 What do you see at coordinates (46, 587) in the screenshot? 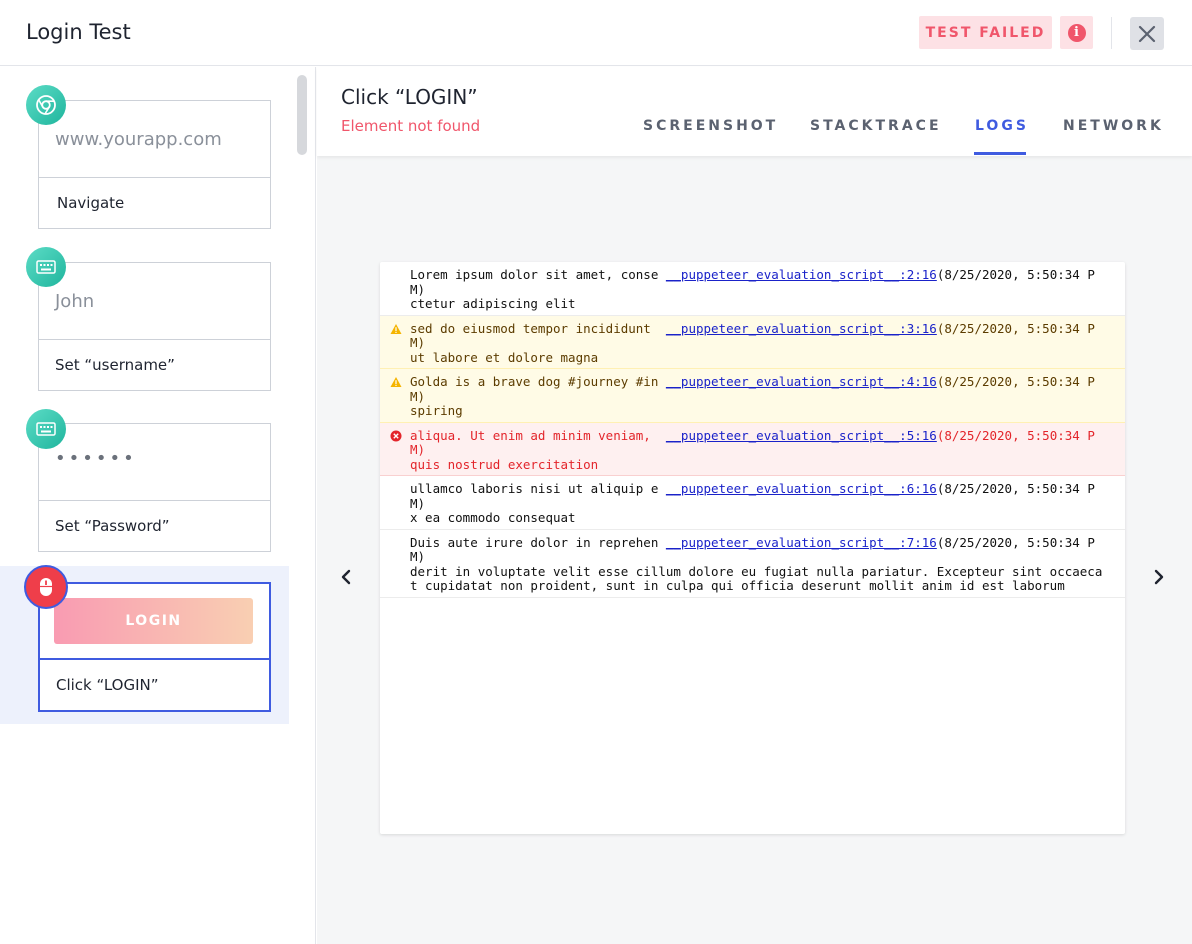
I see `mouse-icon` at bounding box center [46, 587].